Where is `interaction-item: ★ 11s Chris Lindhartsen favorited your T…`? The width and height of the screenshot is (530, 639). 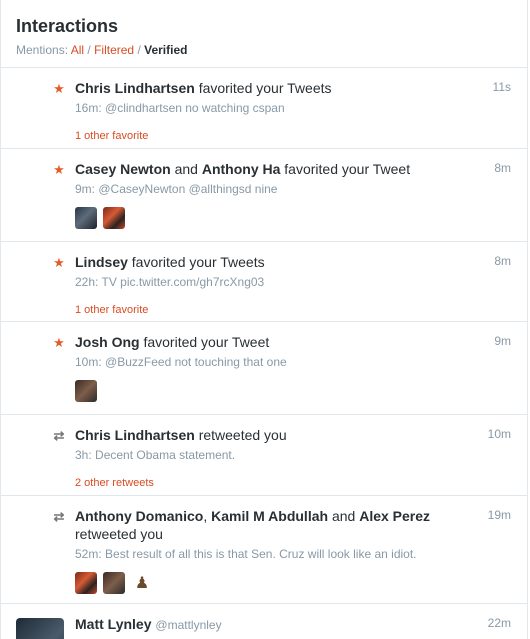
interaction-item: ★ 11s Chris Lindhartsen favorited your T… is located at coordinates (264, 108).